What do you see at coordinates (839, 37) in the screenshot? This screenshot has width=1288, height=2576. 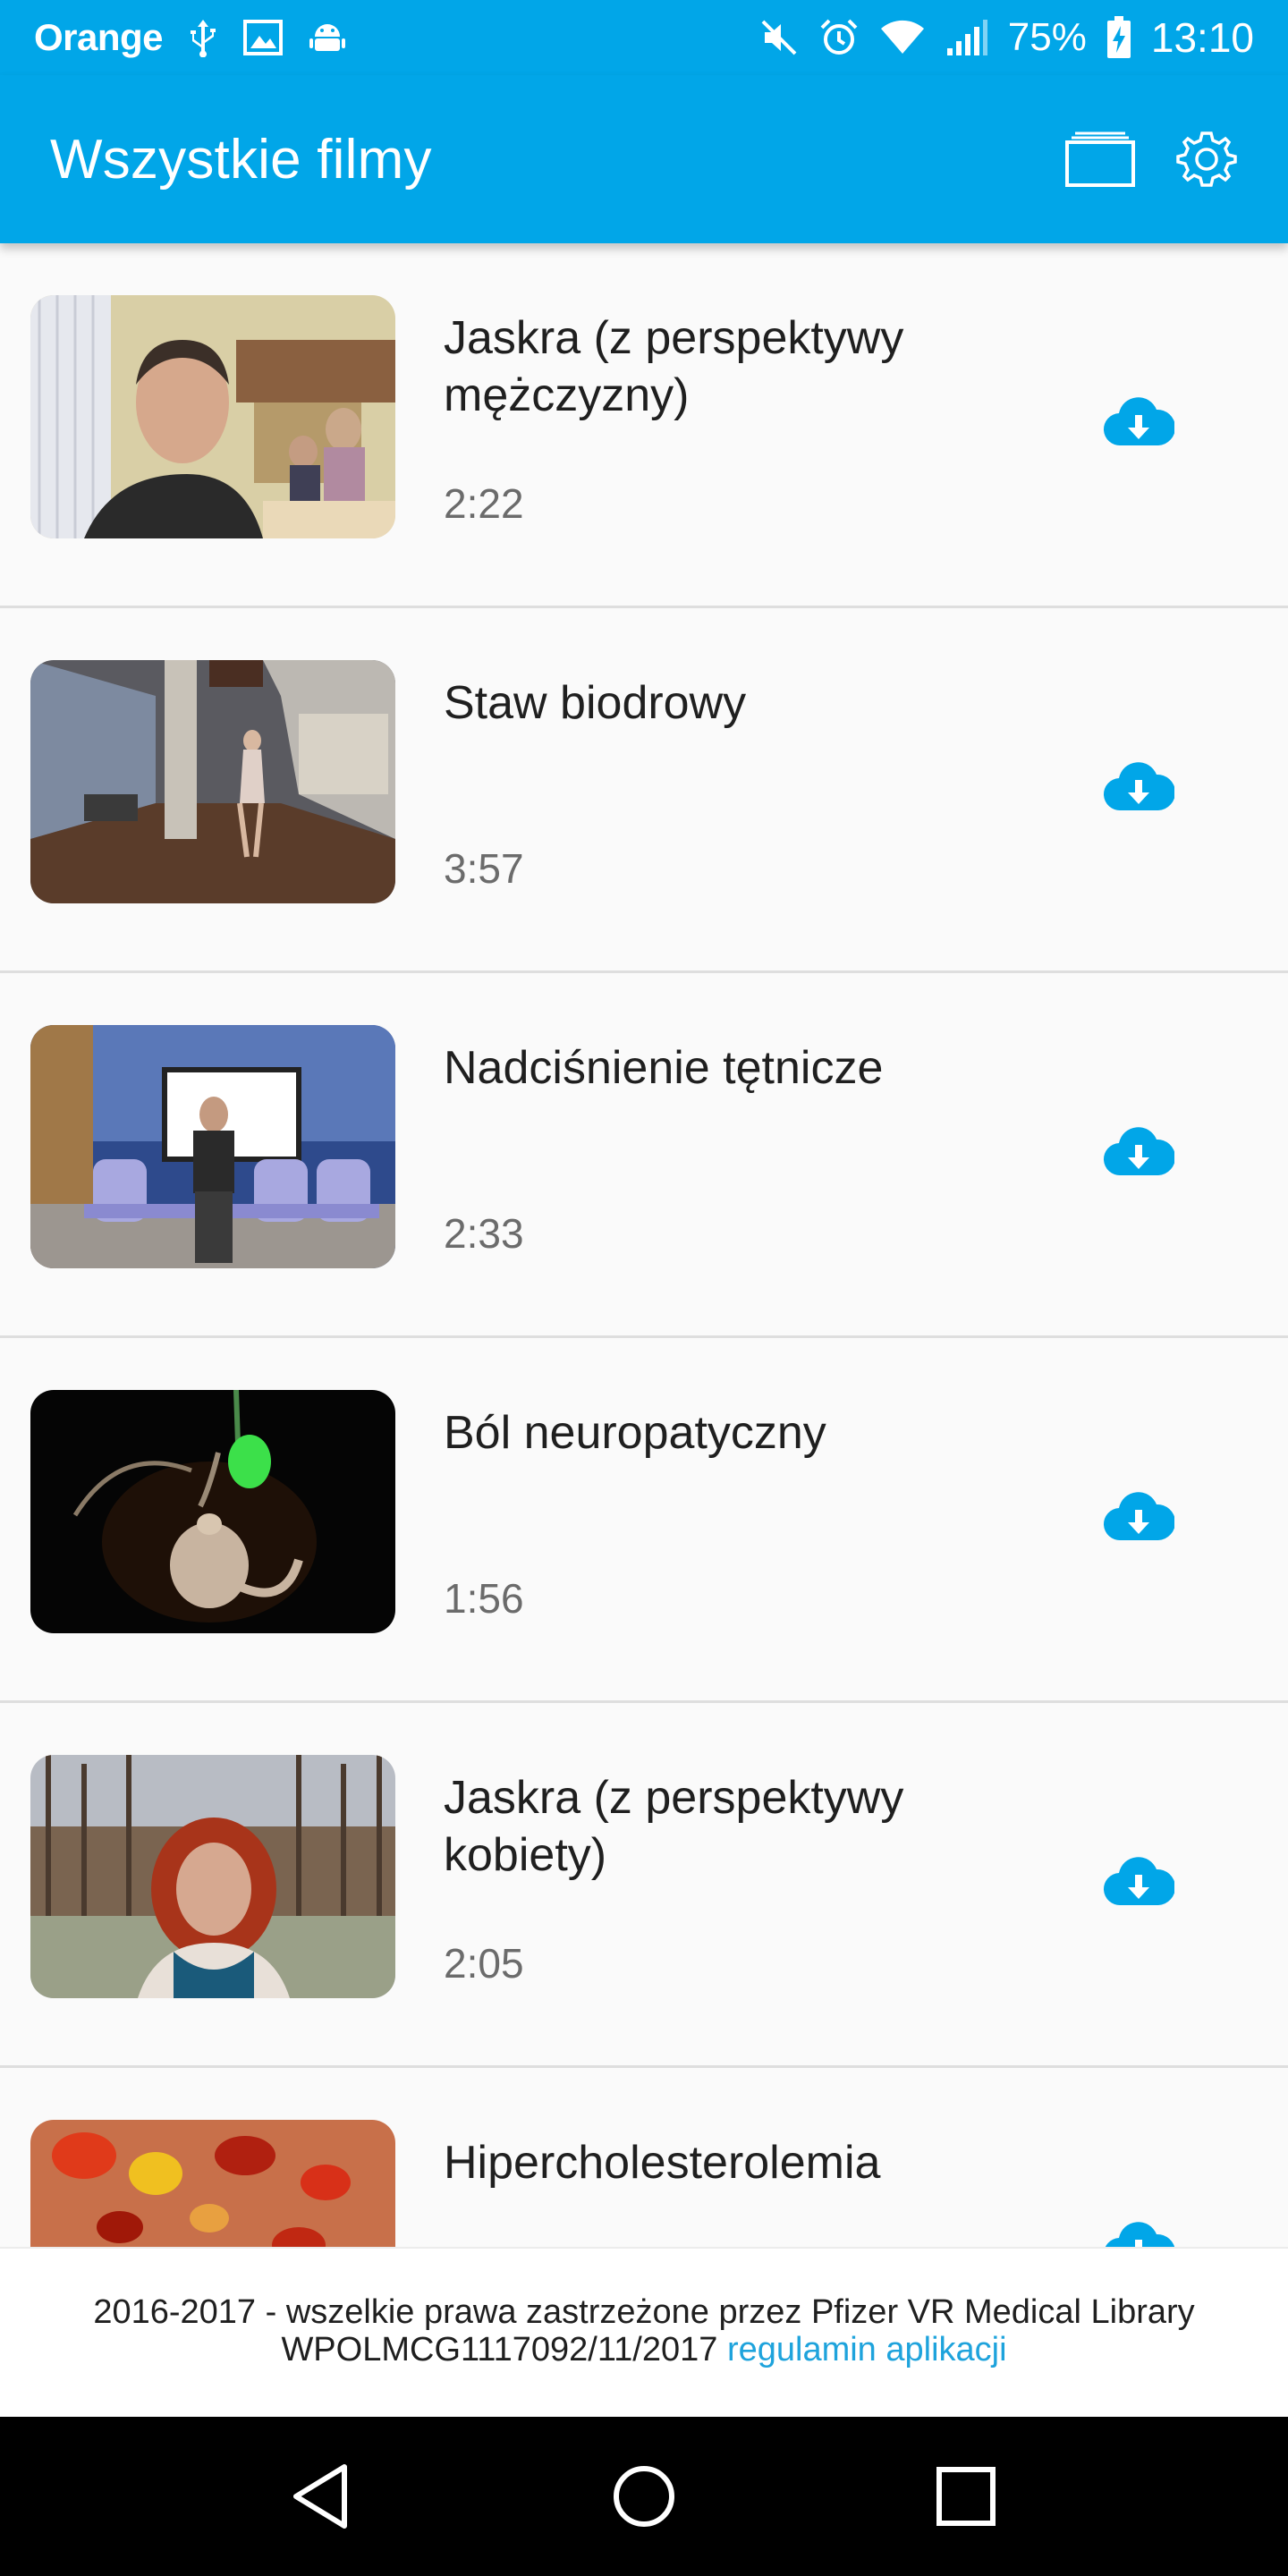 I see `alarm-icon` at bounding box center [839, 37].